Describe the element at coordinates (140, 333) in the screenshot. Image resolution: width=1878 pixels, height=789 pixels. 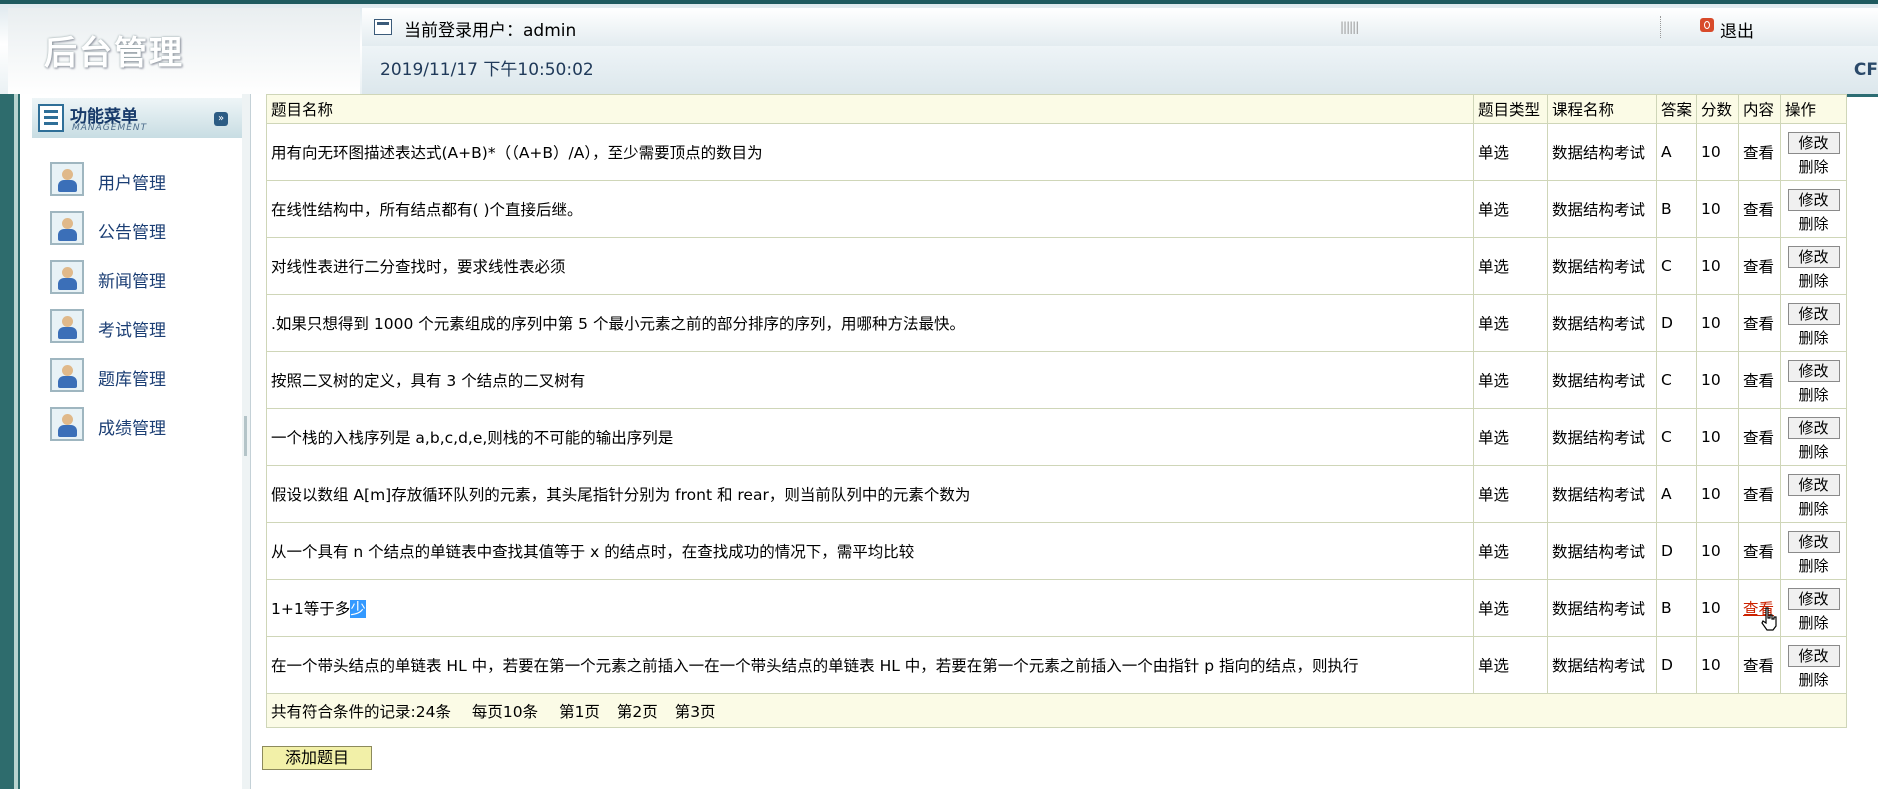
I see `sidebar-item-exams: 考试管理` at that location.